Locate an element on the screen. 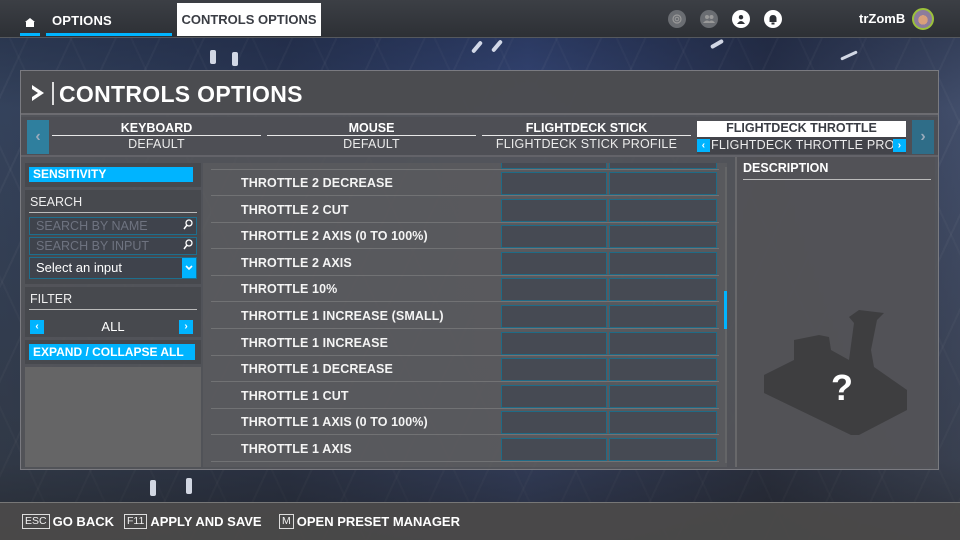 Image resolution: width=960 pixels, height=540 pixels. go-back-button: ESC GO BACK is located at coordinates (68, 521).